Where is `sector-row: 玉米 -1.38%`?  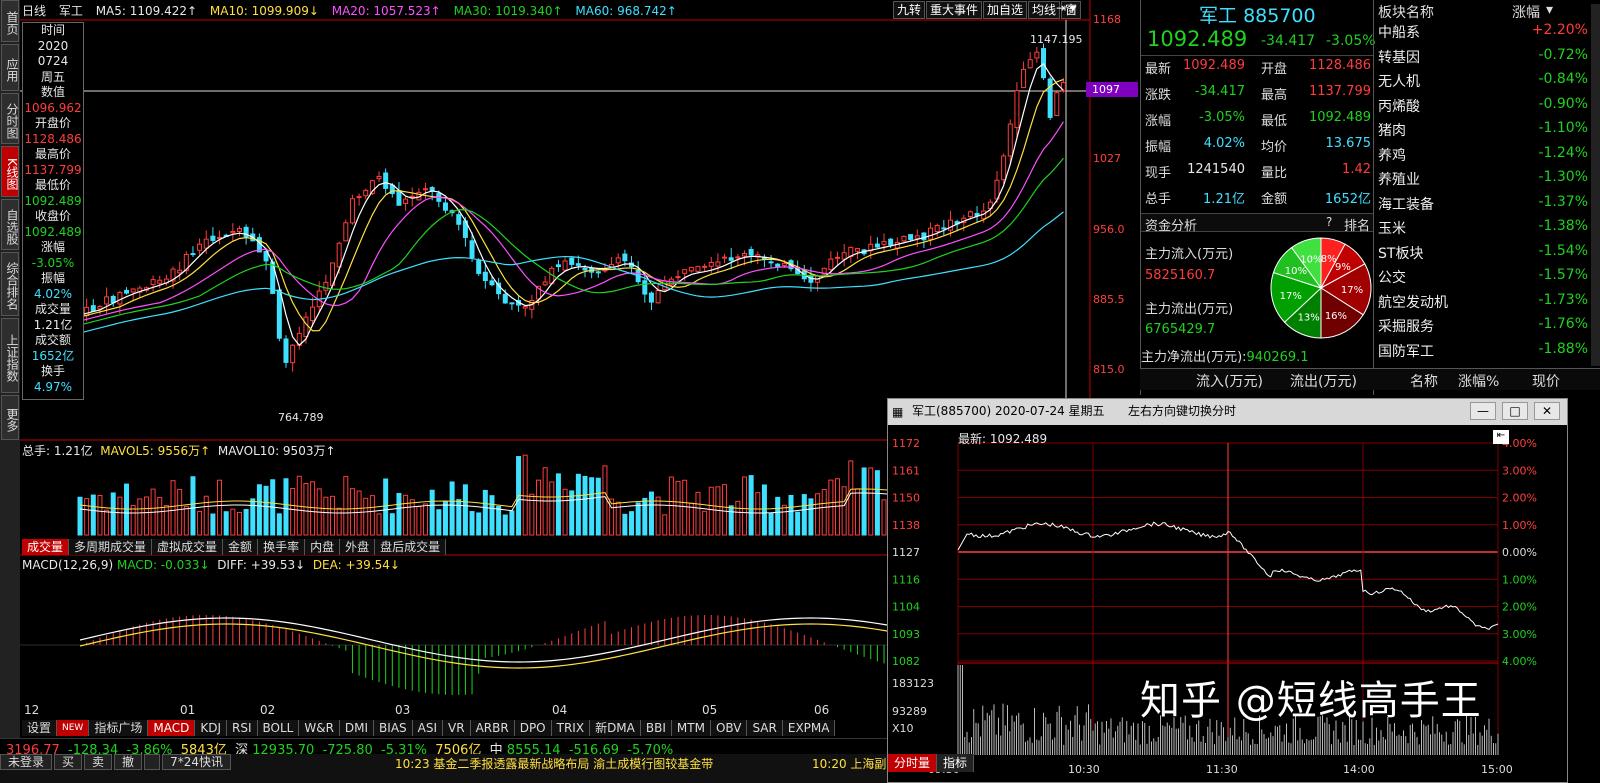 sector-row: 玉米 -1.38% is located at coordinates (1483, 230).